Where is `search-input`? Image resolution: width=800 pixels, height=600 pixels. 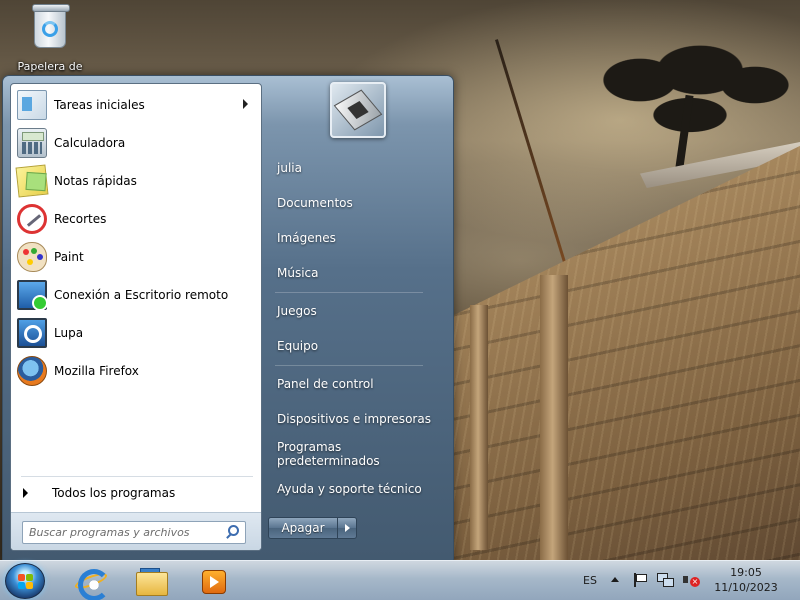 search-input is located at coordinates (134, 532).